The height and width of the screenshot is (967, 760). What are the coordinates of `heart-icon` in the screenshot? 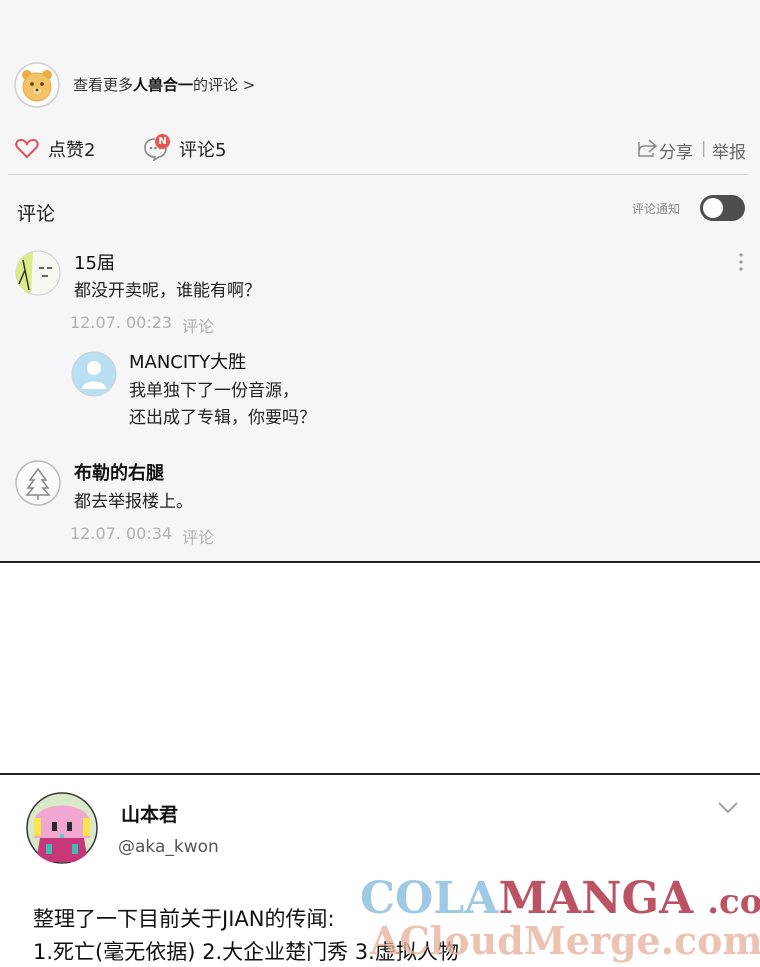 It's located at (27, 148).